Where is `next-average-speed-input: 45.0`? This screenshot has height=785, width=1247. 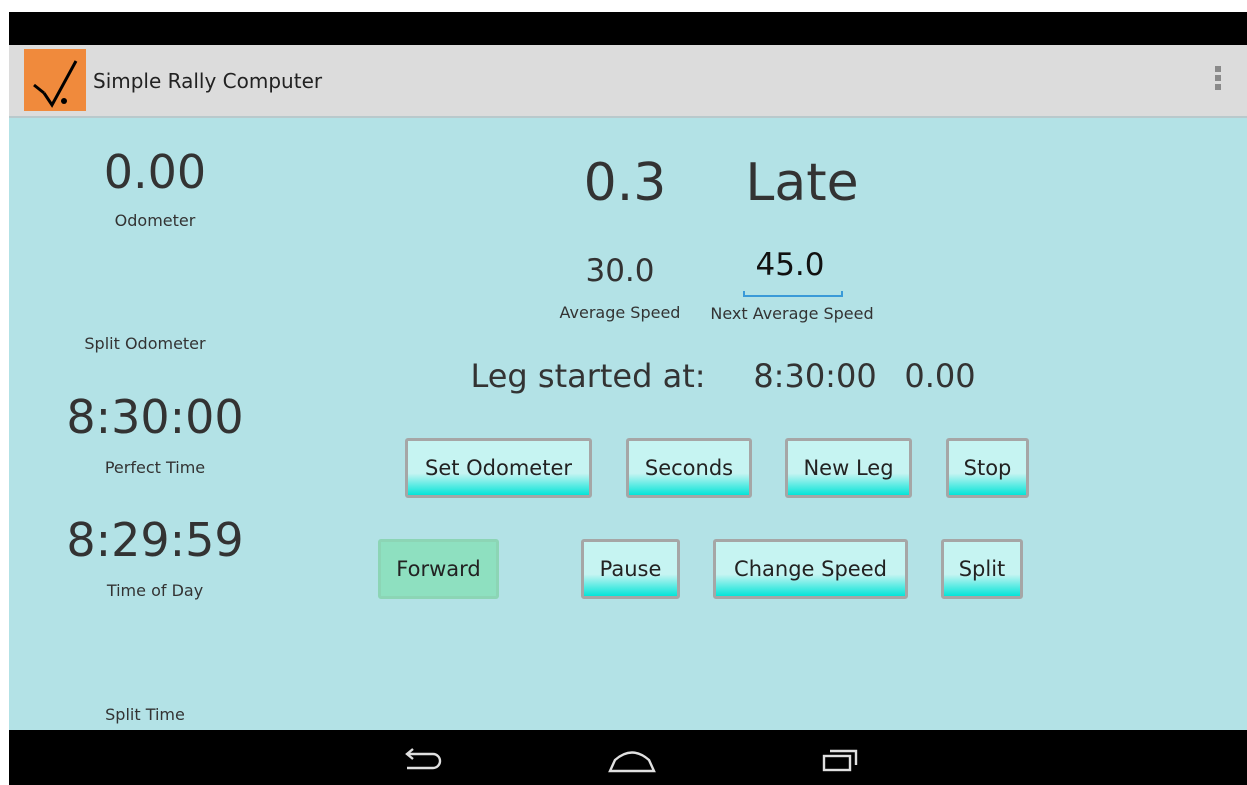
next-average-speed-input: 45.0 is located at coordinates (790, 271).